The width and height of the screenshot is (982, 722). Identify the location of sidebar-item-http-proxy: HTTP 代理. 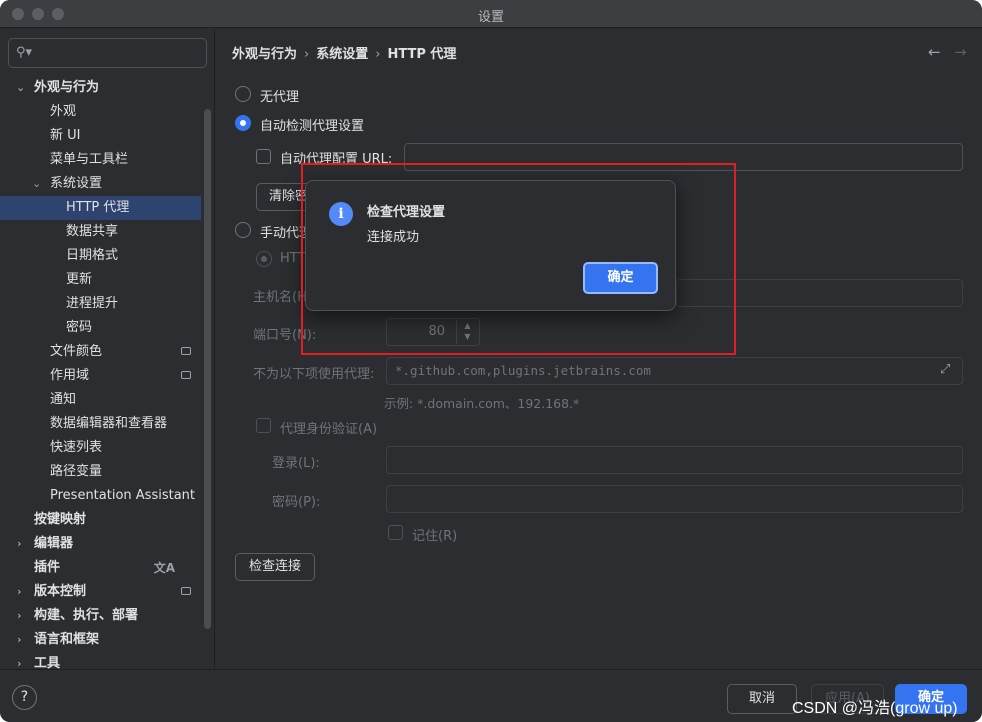
(100, 208).